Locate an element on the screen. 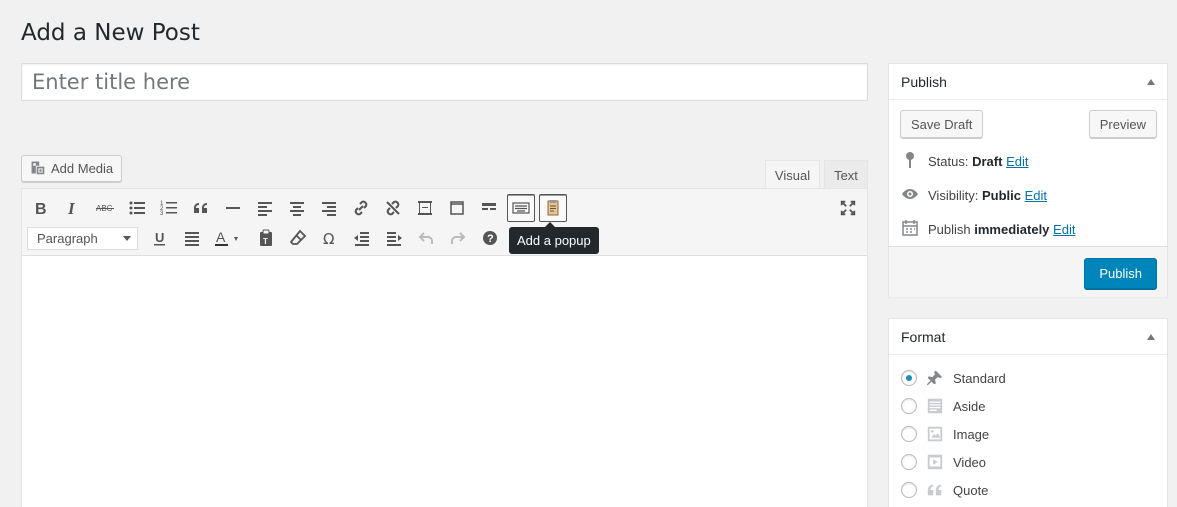 The width and height of the screenshot is (1177, 507). align-right-icon is located at coordinates (329, 208).